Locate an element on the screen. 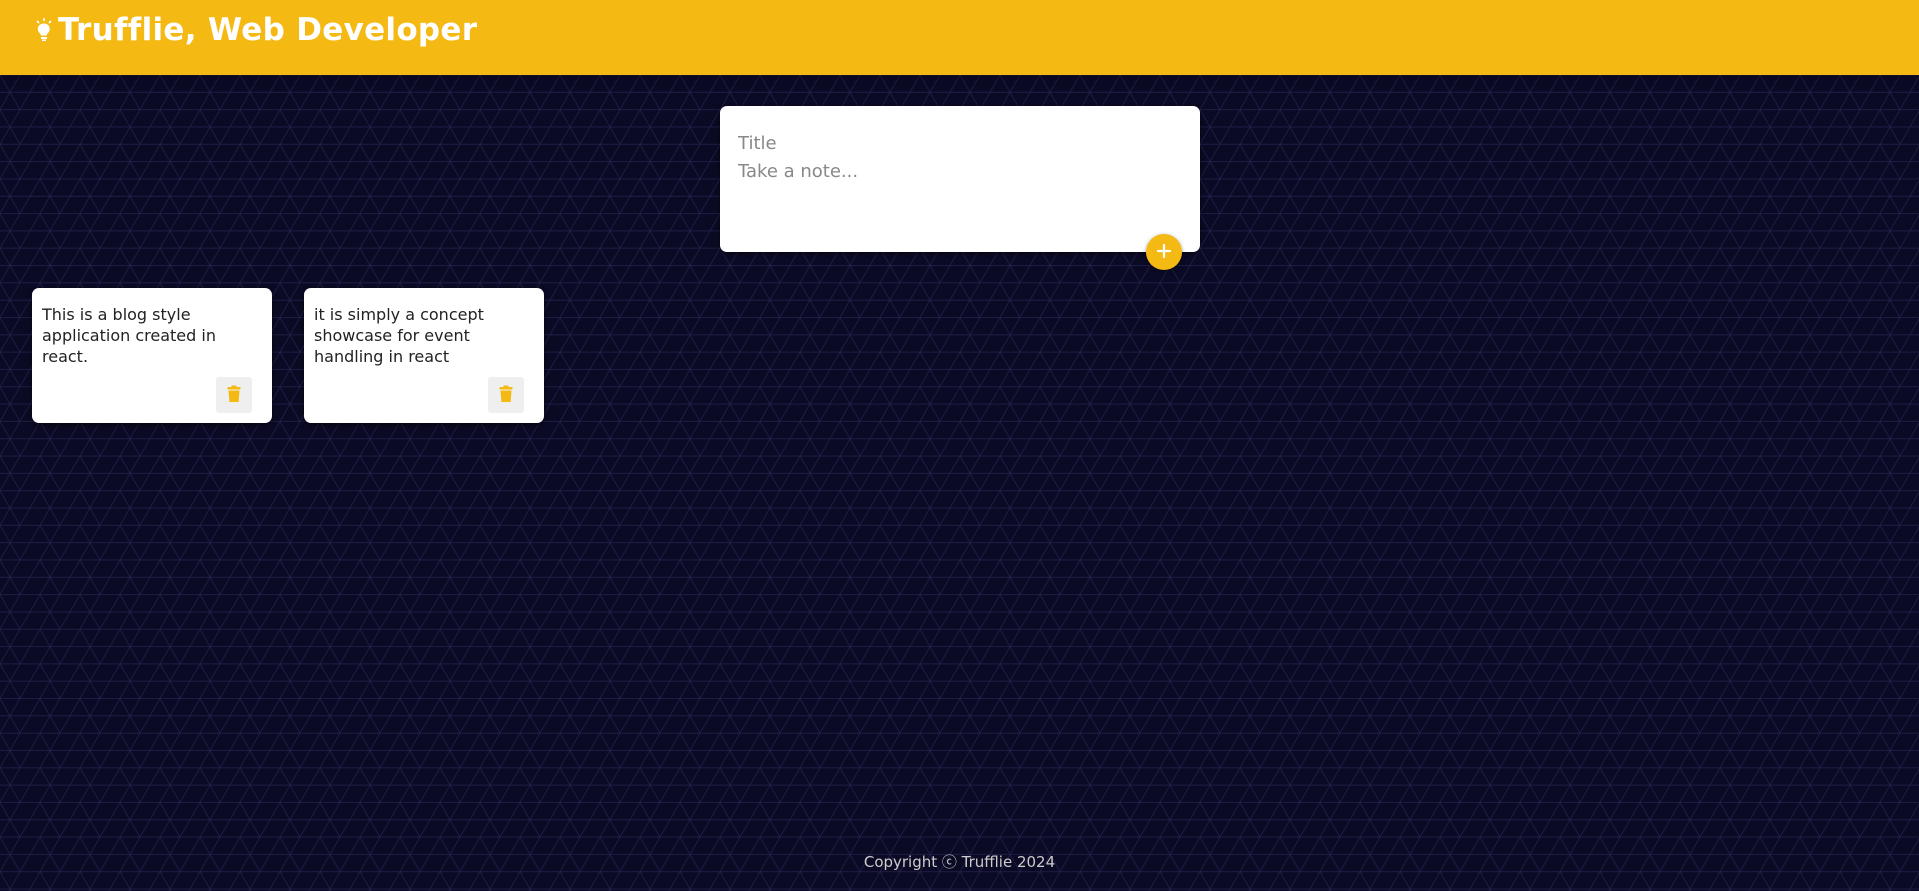 Image resolution: width=1919 pixels, height=891 pixels. app-footer: Copyright ⓒ Trufflie 2024 is located at coordinates (959, 861).